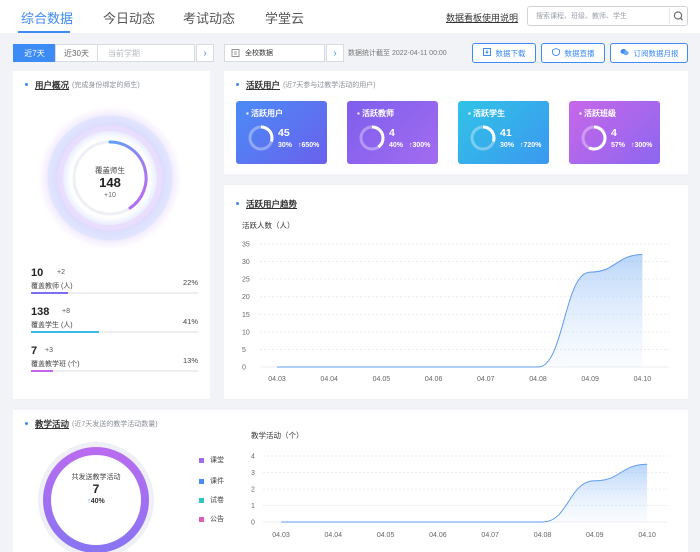 The image size is (700, 552). I want to click on search-input, so click(595, 16).